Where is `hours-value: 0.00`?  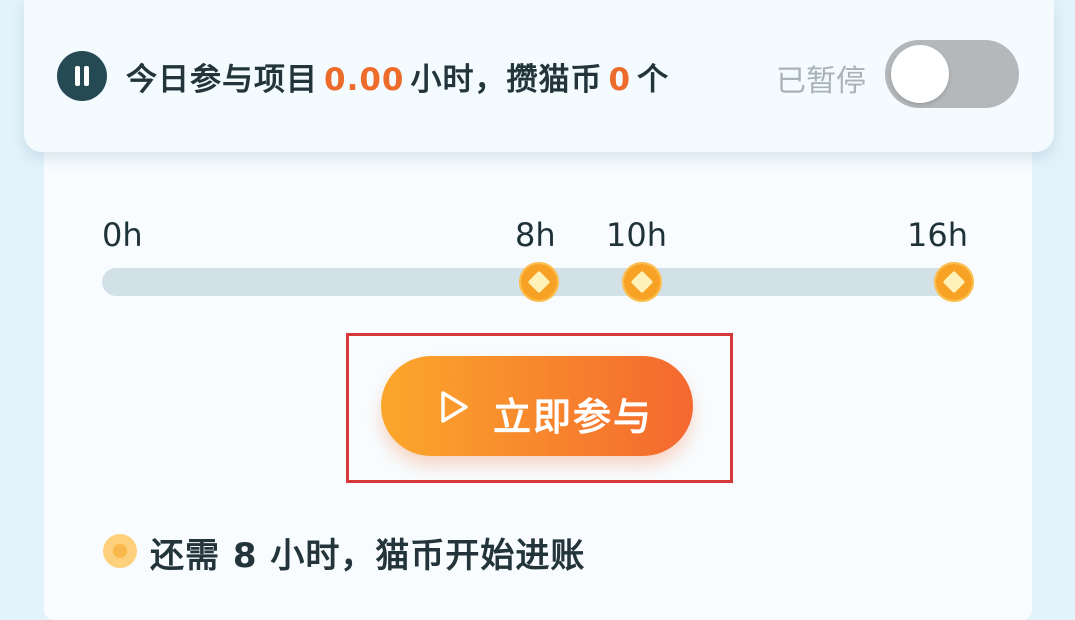
hours-value: 0.00 is located at coordinates (364, 80).